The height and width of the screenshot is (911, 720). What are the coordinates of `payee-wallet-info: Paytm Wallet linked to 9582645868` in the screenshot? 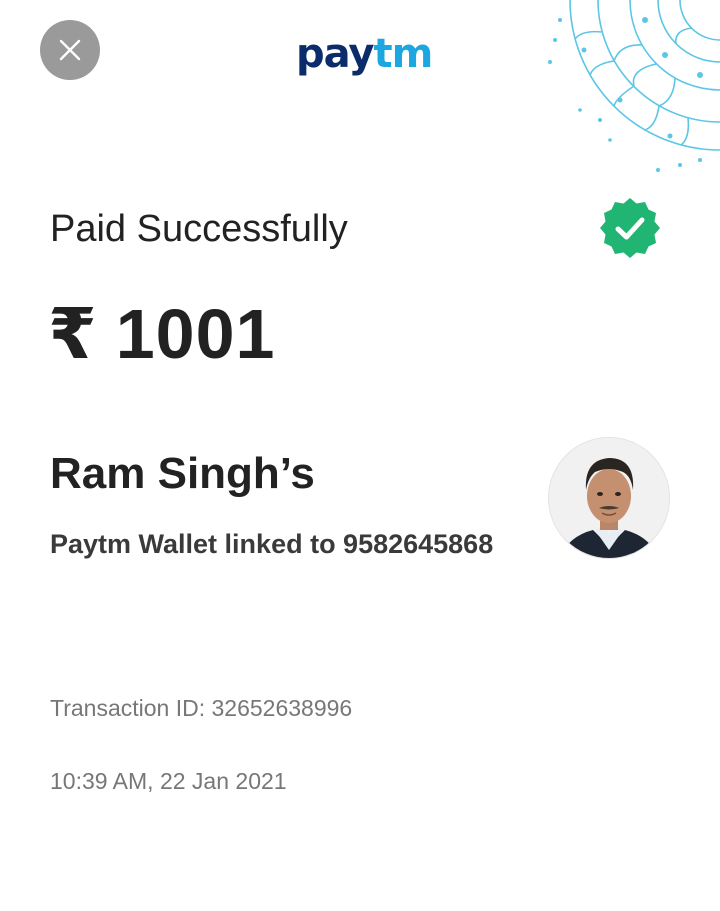 It's located at (272, 544).